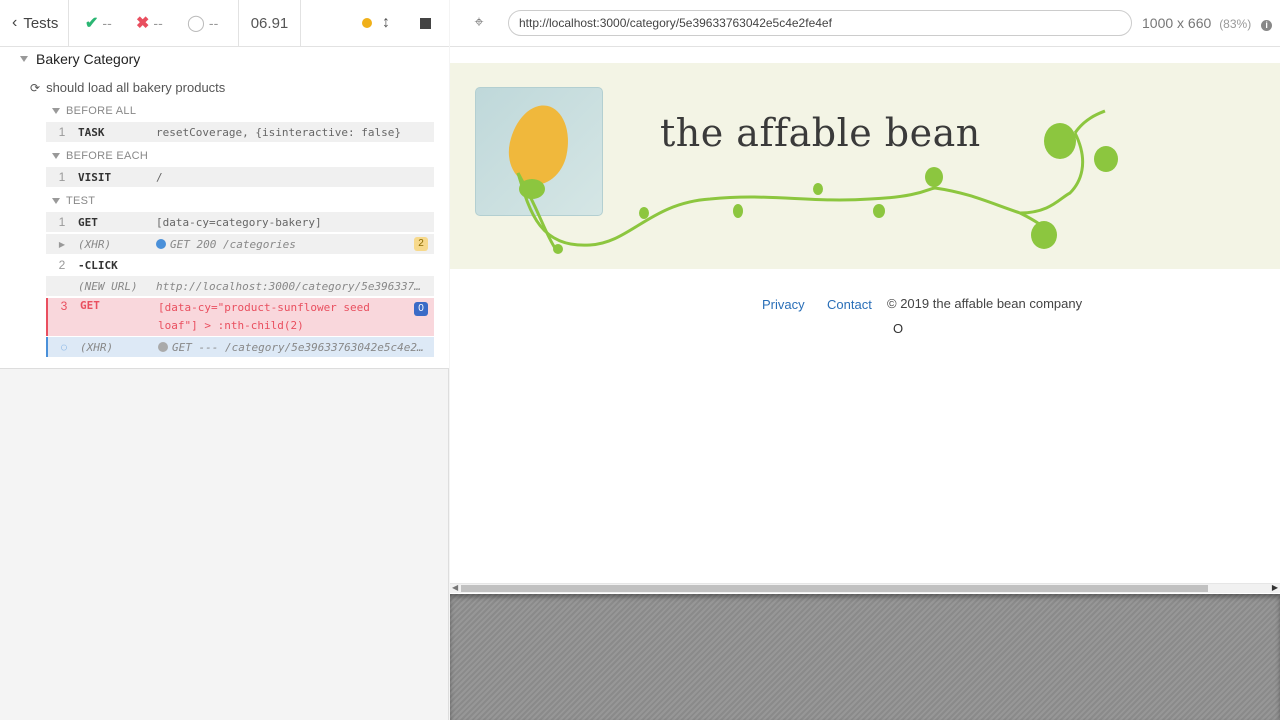 Image resolution: width=1280 pixels, height=720 pixels. What do you see at coordinates (95, 177) in the screenshot?
I see `command-name: VISIT` at bounding box center [95, 177].